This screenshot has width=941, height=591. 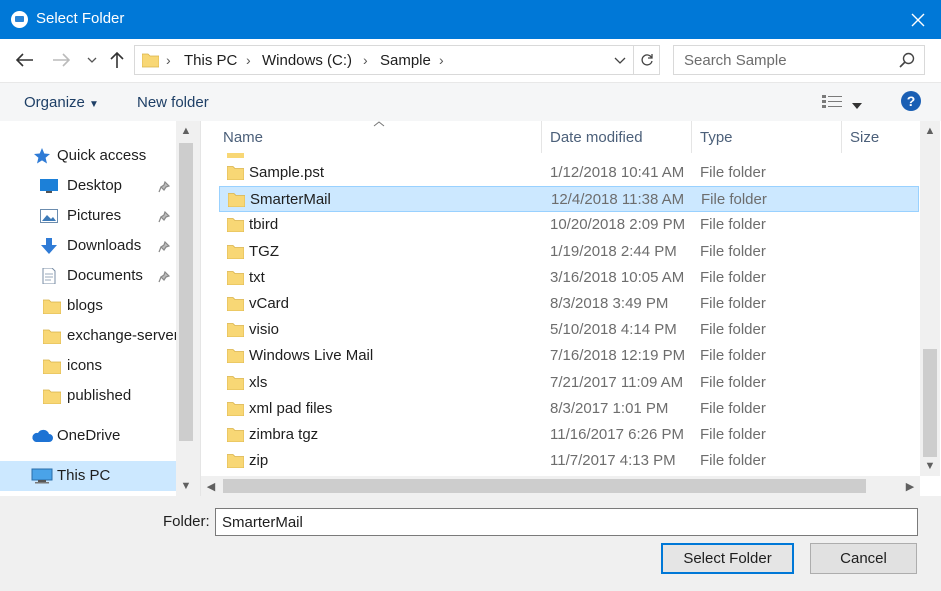 What do you see at coordinates (569, 199) in the screenshot?
I see `file-row: SmarterMail 12/4/2018 11:38 AM File folder` at bounding box center [569, 199].